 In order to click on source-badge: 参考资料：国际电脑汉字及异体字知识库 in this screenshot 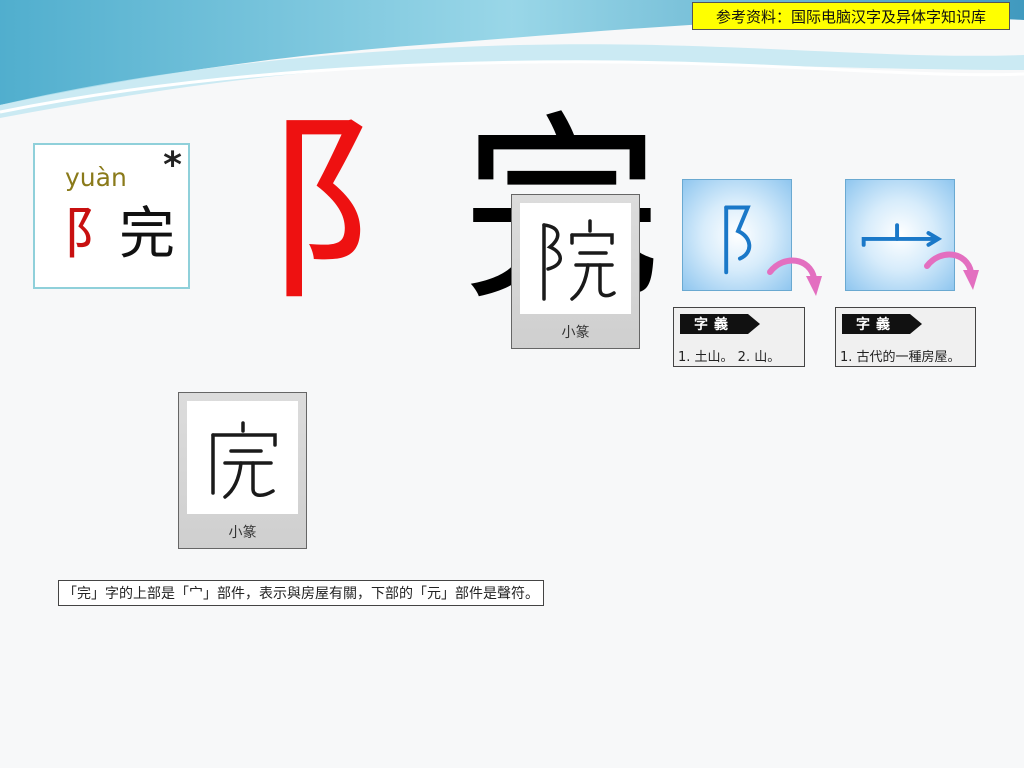, I will do `click(851, 16)`.